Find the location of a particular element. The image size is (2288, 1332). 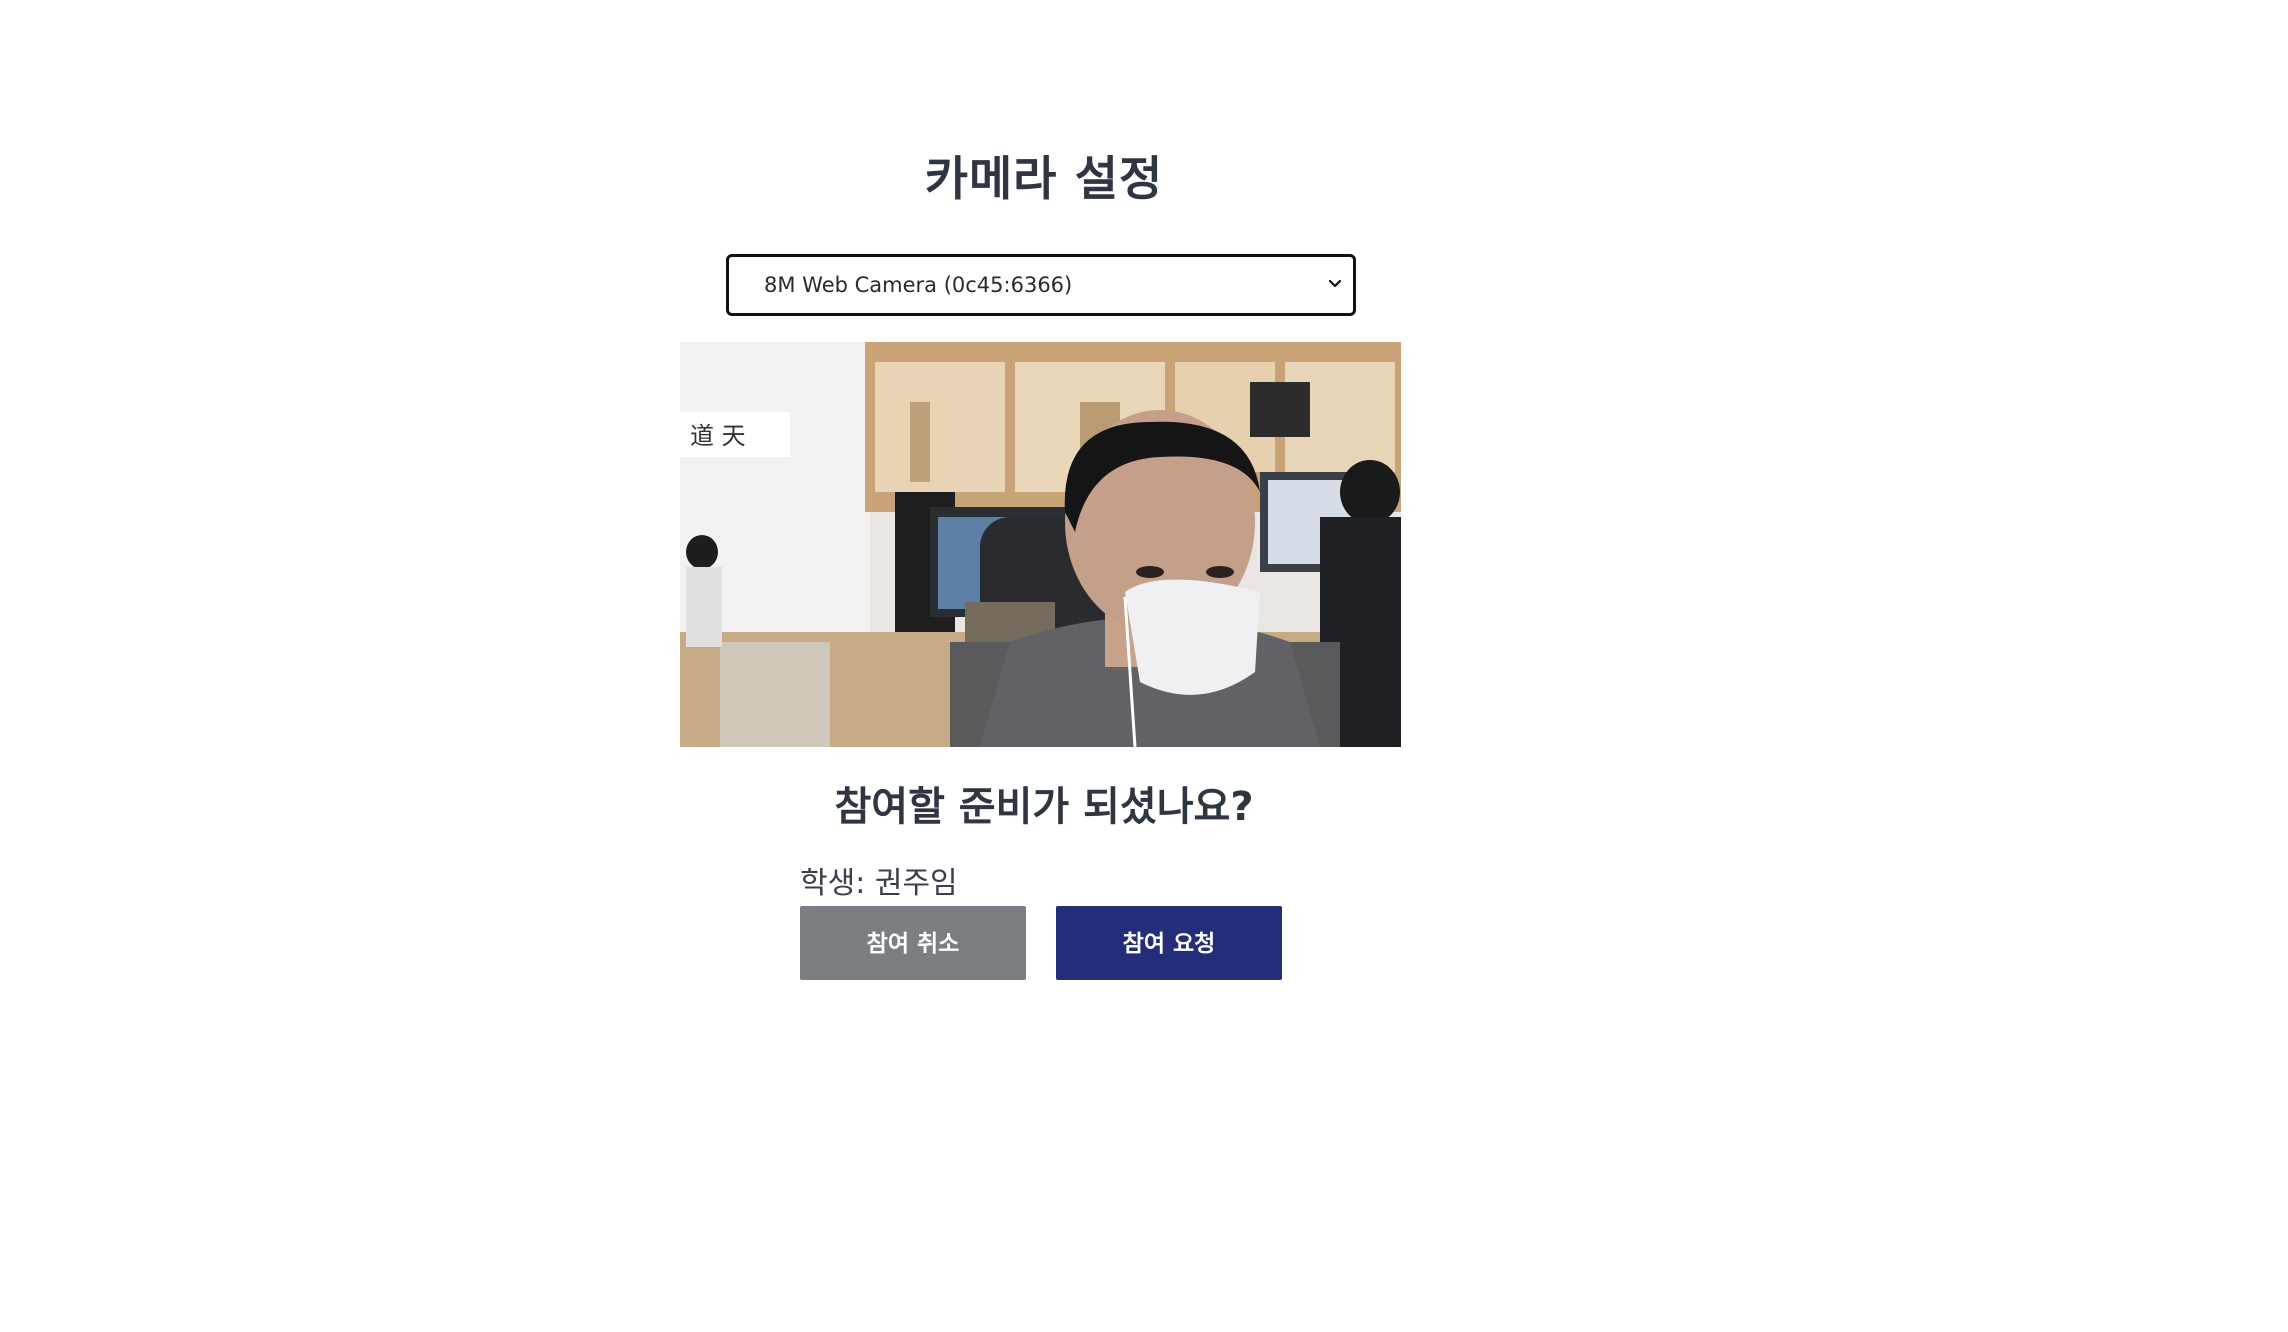

cancel-join-button: 참여 취소 is located at coordinates (913, 943).